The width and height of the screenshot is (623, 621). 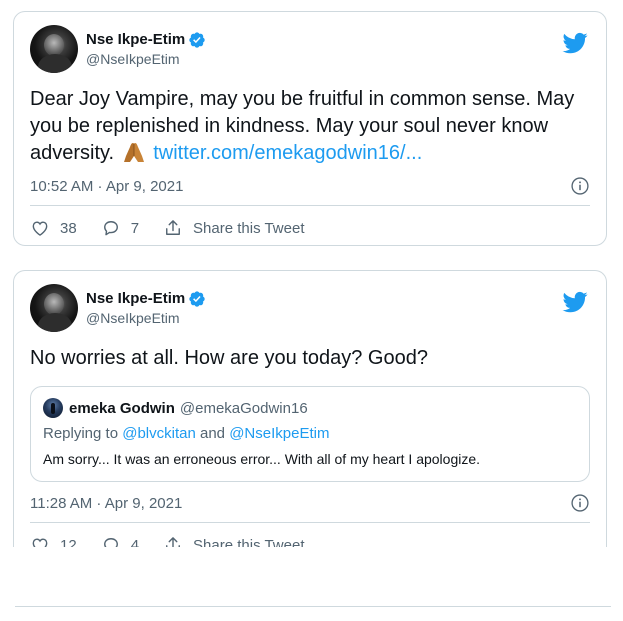 What do you see at coordinates (310, 408) in the screenshot?
I see `quoted-tweet-header: emeka Godwin @emekaGodwin16` at bounding box center [310, 408].